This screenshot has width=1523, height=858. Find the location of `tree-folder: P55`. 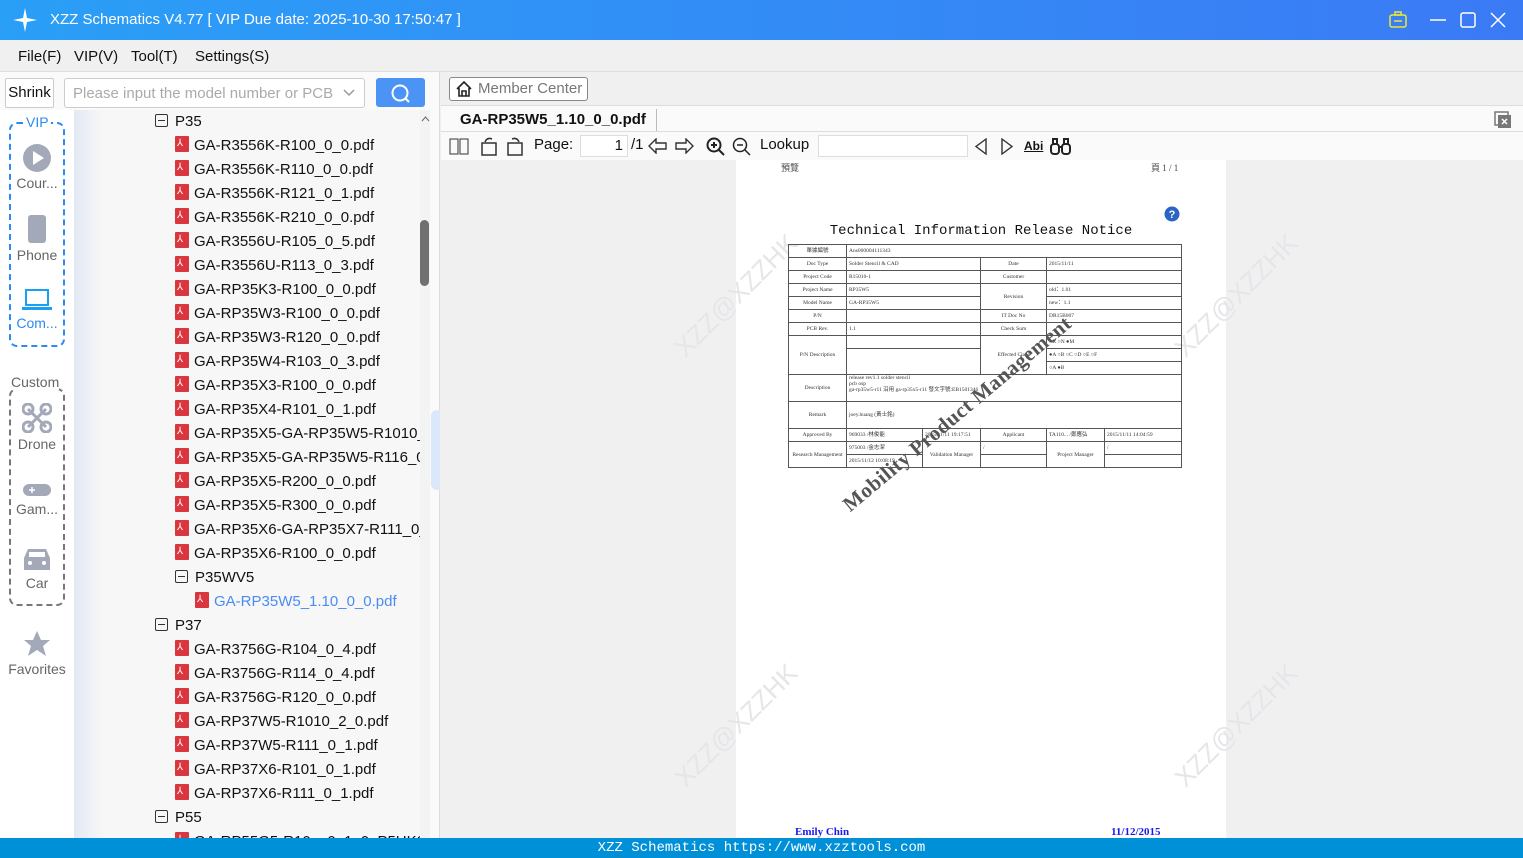

tree-folder: P55 is located at coordinates (178, 818).